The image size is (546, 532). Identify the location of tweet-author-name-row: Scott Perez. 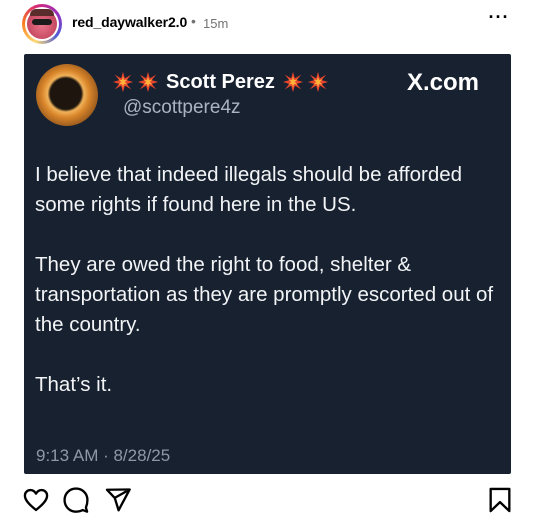
(220, 82).